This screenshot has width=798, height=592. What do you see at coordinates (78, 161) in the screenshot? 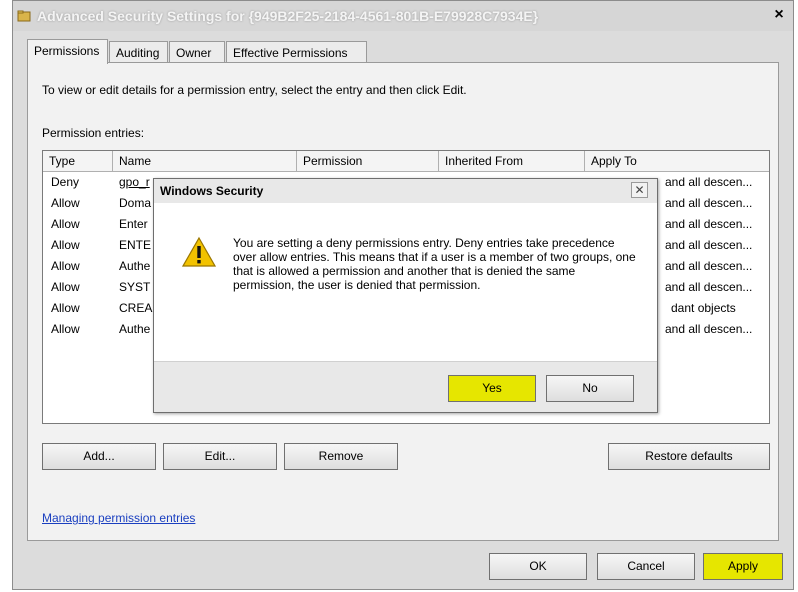
I see `column-header-type: Type` at bounding box center [78, 161].